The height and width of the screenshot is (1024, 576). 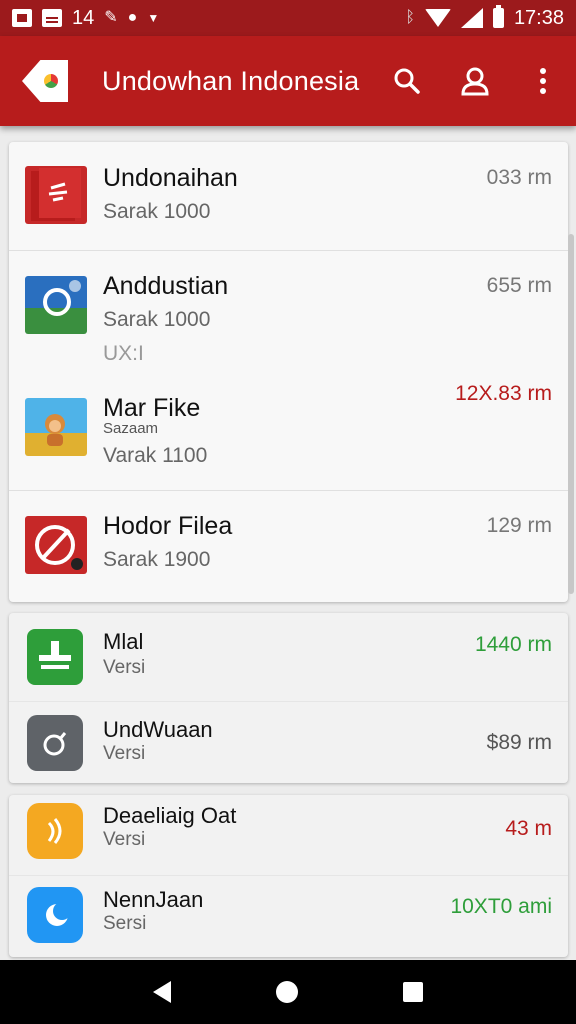 I want to click on account-icon, so click(x=475, y=81).